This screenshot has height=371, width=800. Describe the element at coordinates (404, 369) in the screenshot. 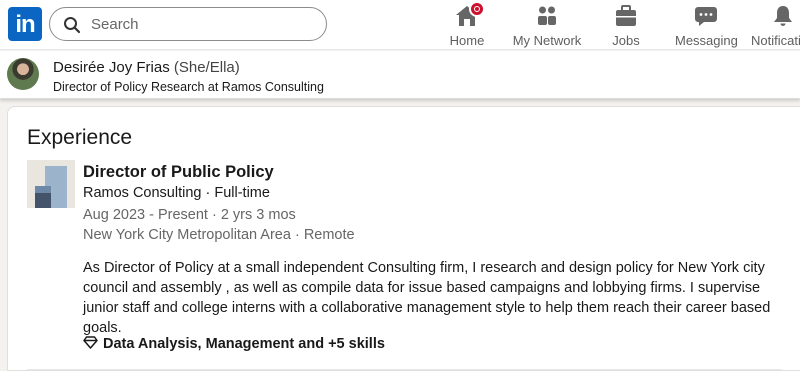

I see `divider` at that location.